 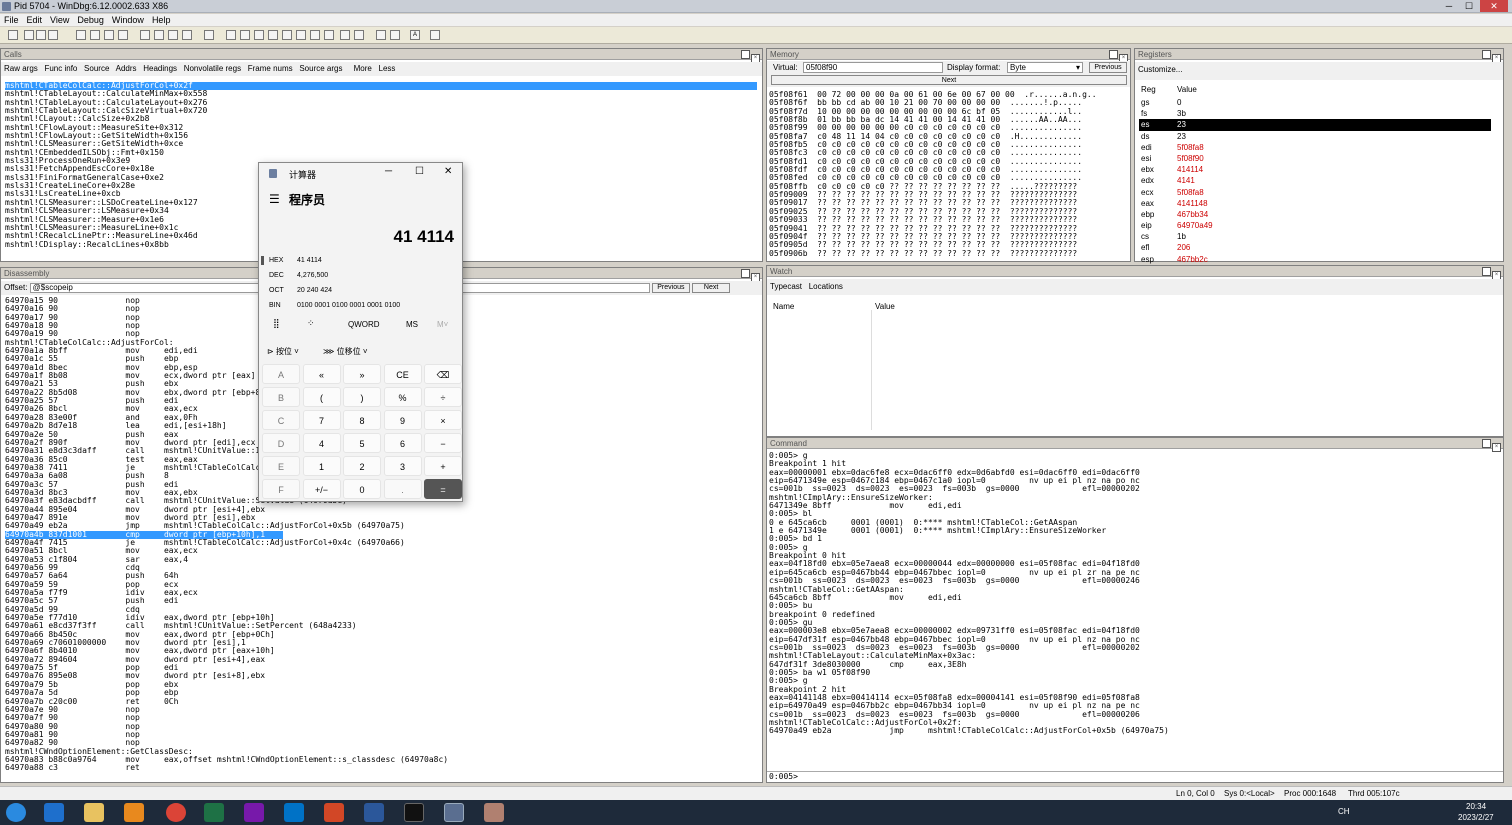 I want to click on command-window-icon, so click(x=231, y=35).